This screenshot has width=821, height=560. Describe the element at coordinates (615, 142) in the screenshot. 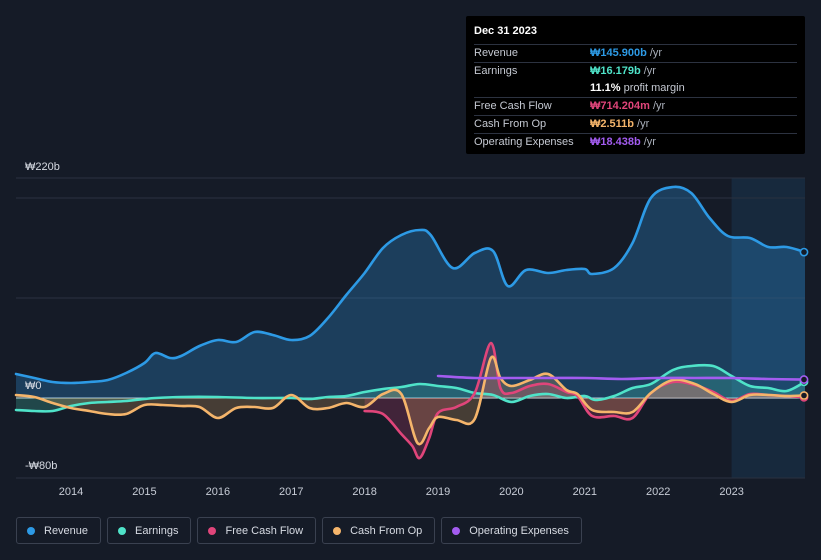

I see `tooltip-value: ₩18.438b` at that location.